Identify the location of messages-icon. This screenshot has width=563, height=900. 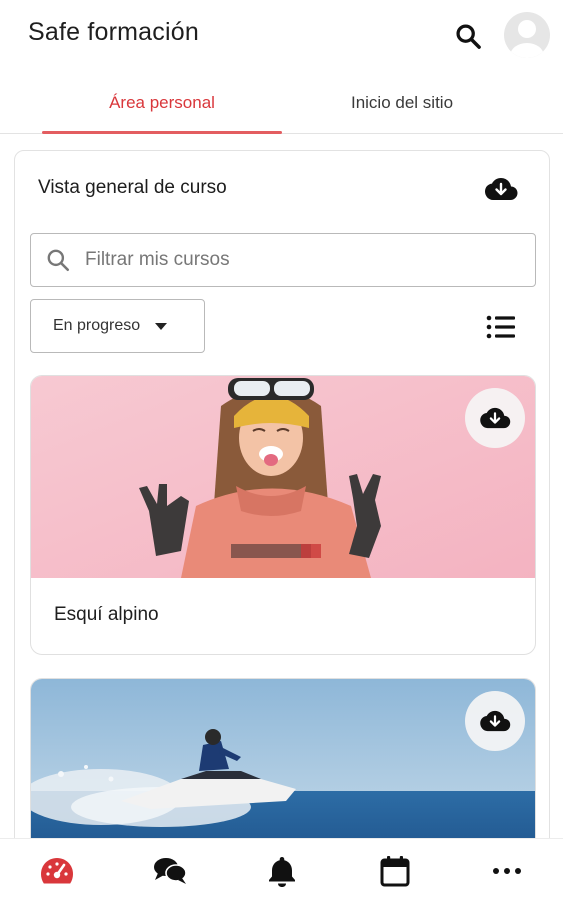
(170, 871).